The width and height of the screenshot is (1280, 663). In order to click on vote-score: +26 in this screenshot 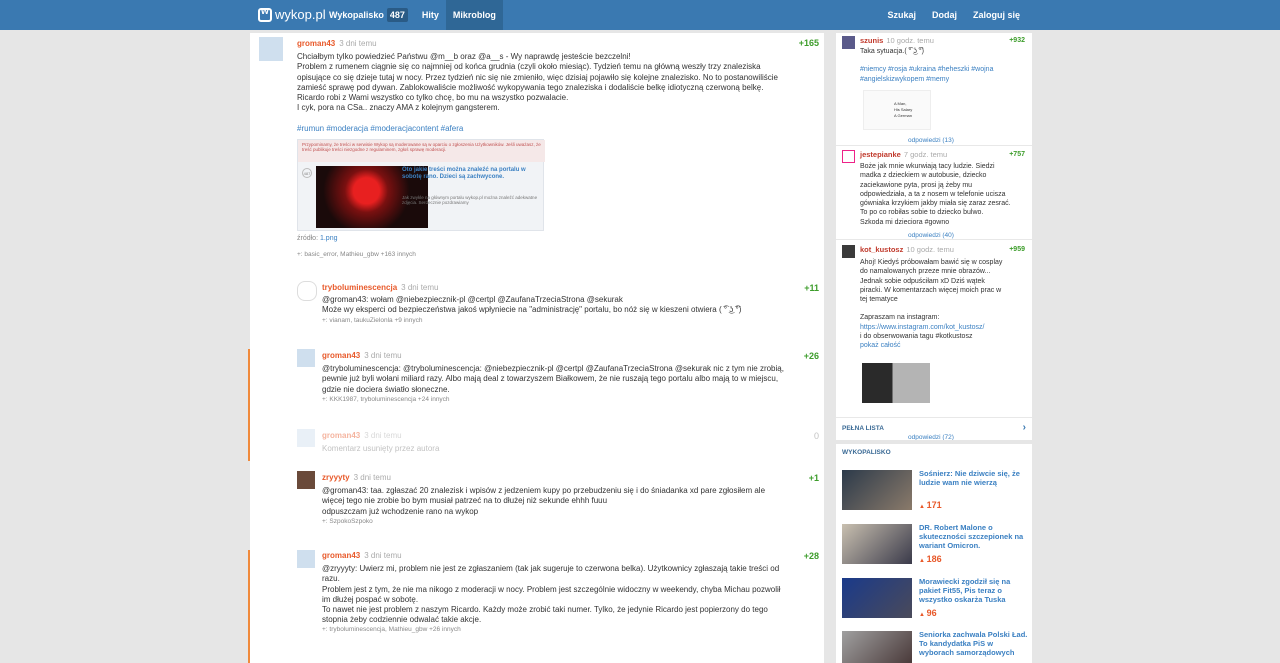, I will do `click(811, 356)`.